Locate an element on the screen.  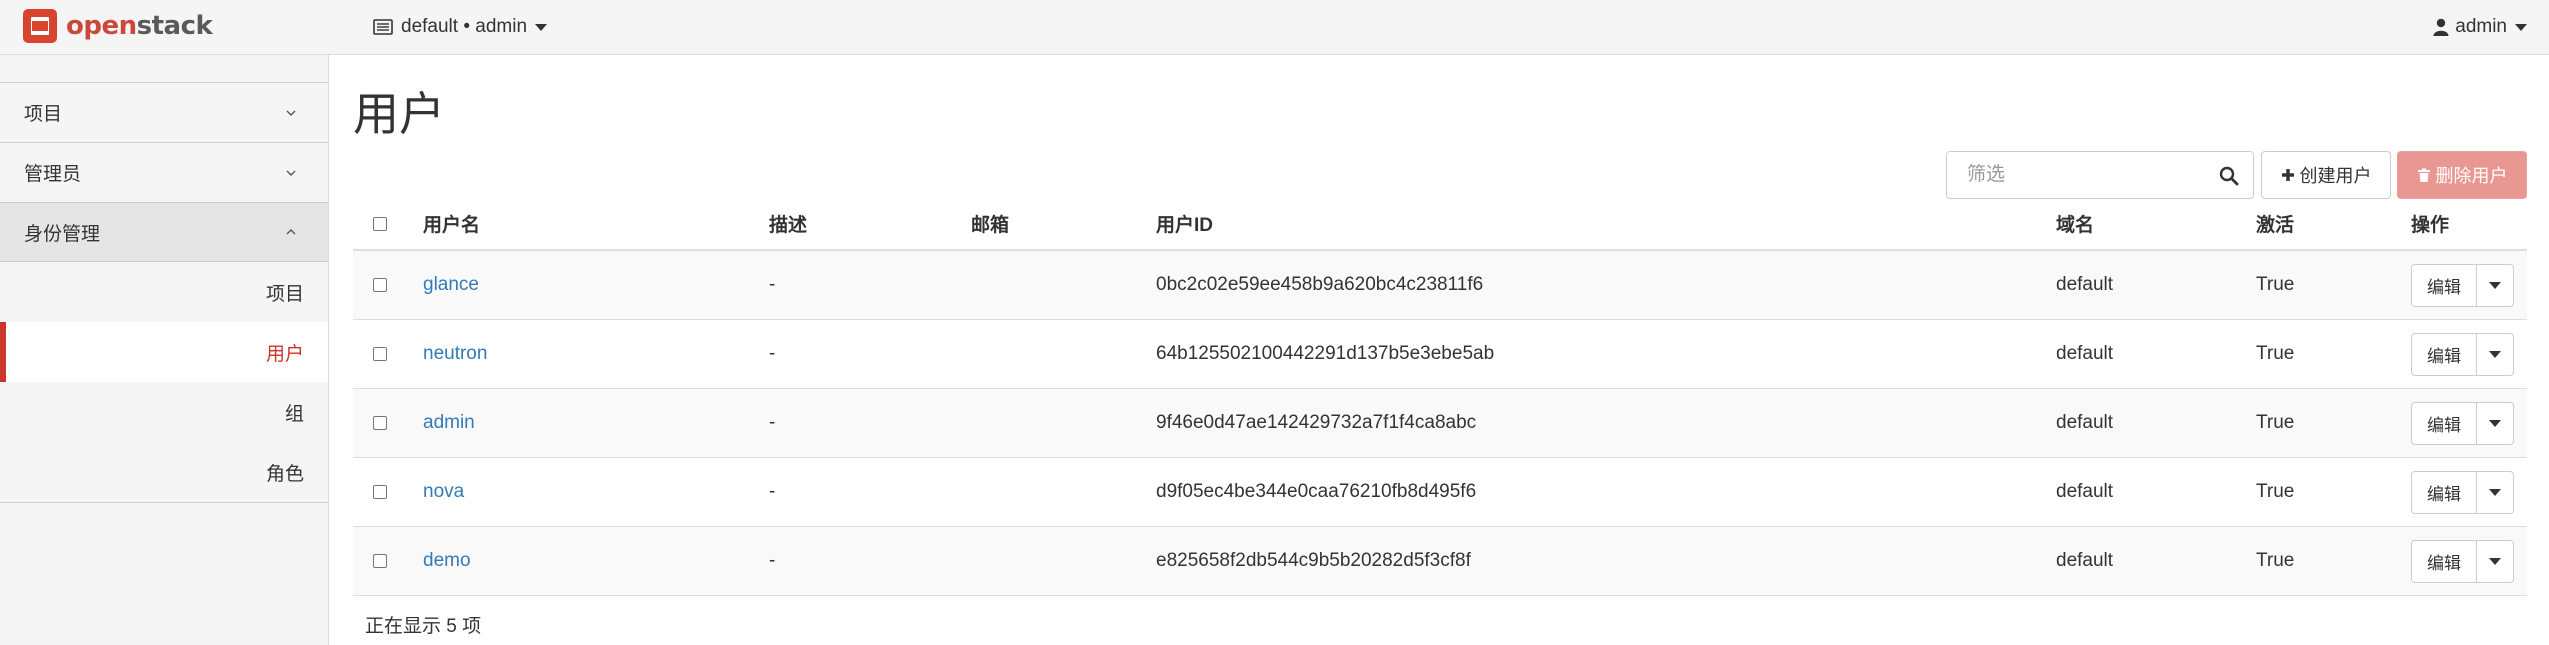
sidebar-item-label: 组 is located at coordinates (294, 414).